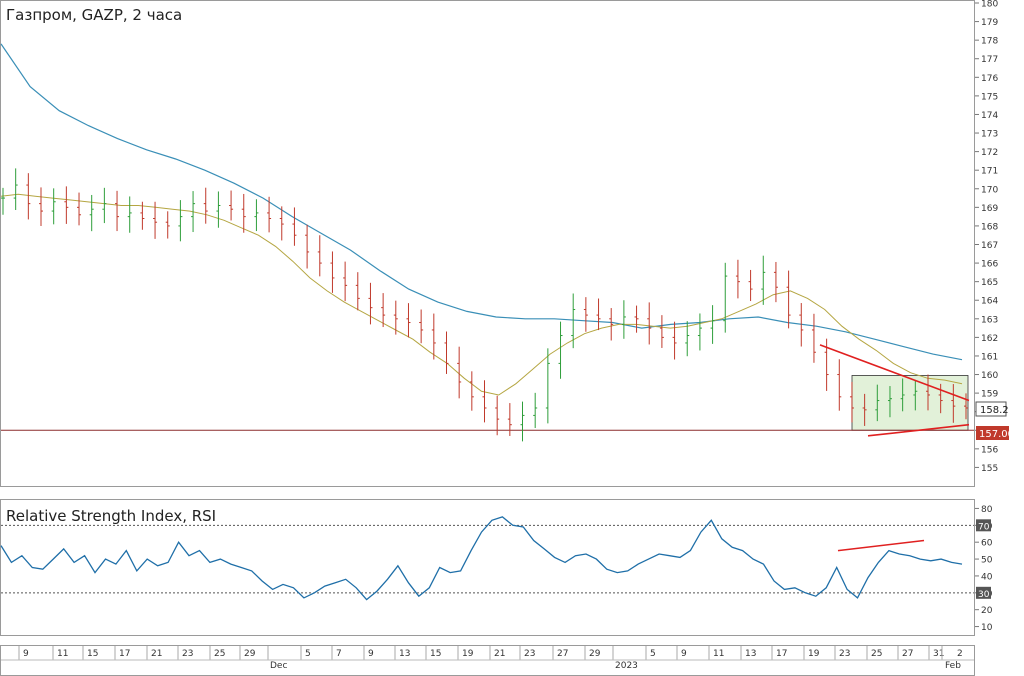 Image resolution: width=1024 pixels, height=676 pixels. Describe the element at coordinates (989, 172) in the screenshot. I see `price-y-tick-label: 171` at that location.